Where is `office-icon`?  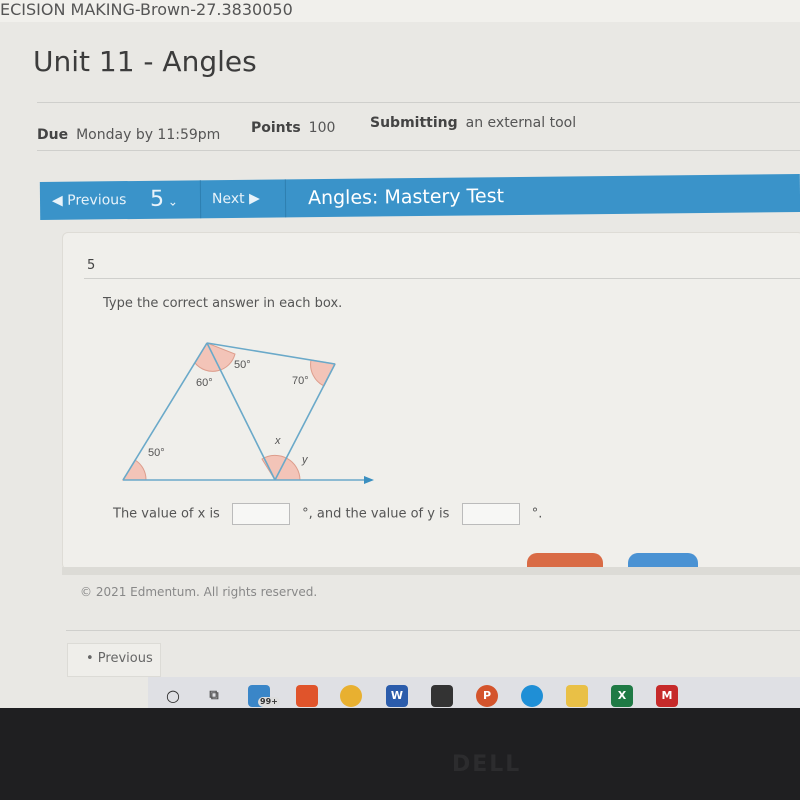
office-icon is located at coordinates (307, 696).